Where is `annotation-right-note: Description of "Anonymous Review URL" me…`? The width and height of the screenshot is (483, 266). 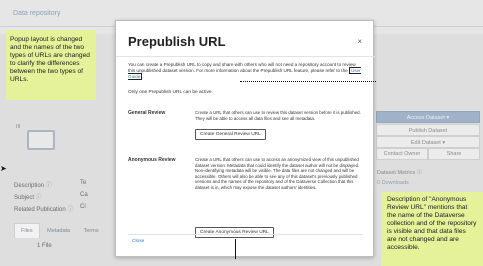 annotation-right-note: Description of "Anonymous Review URL" me… is located at coordinates (432, 229).